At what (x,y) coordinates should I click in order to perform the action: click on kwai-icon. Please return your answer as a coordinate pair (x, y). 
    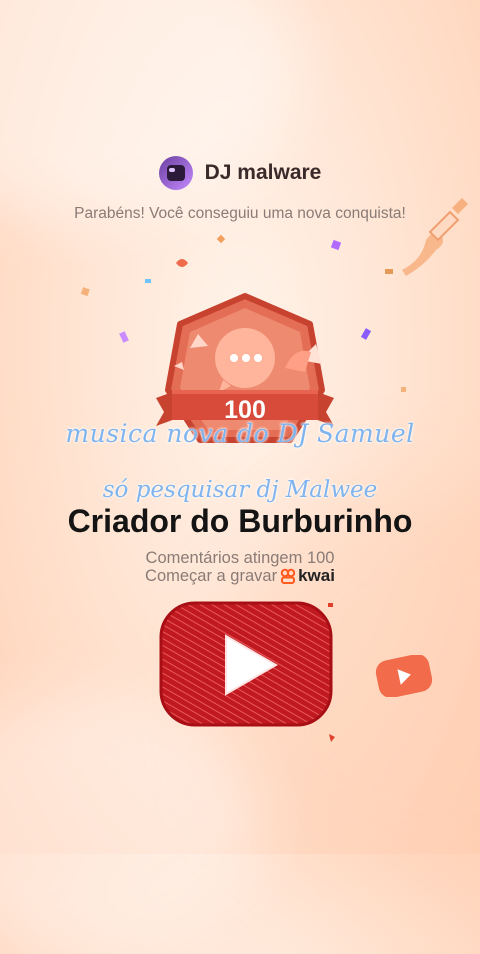
    Looking at the image, I should click on (288, 576).